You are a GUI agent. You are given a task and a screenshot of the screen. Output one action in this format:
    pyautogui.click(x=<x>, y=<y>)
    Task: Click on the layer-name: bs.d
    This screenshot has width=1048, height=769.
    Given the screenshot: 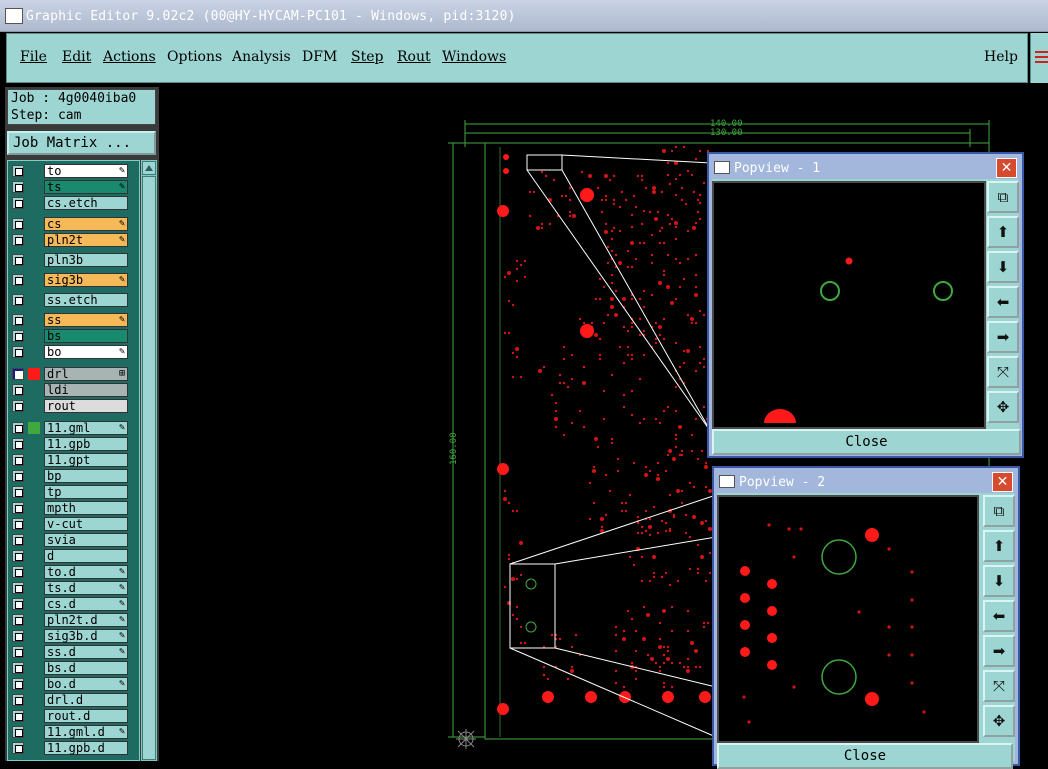 What is the action you would take?
    pyautogui.click(x=86, y=668)
    